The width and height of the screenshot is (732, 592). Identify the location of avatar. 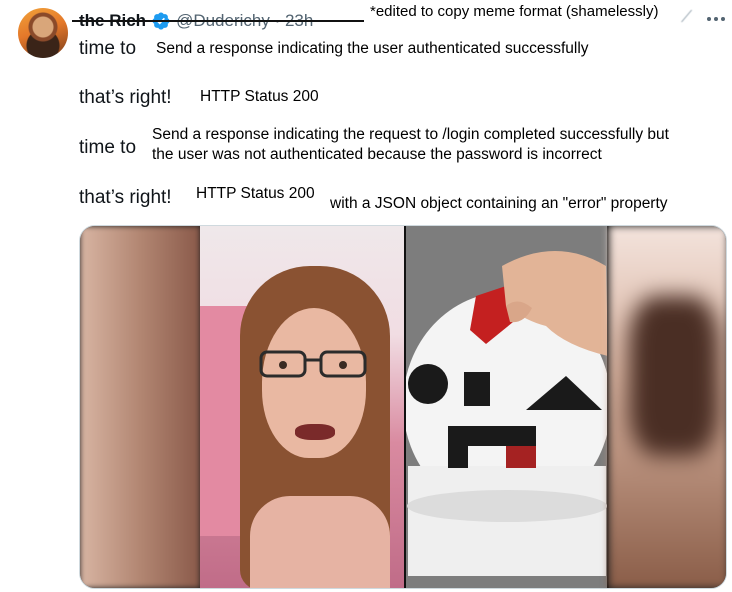
(43, 33).